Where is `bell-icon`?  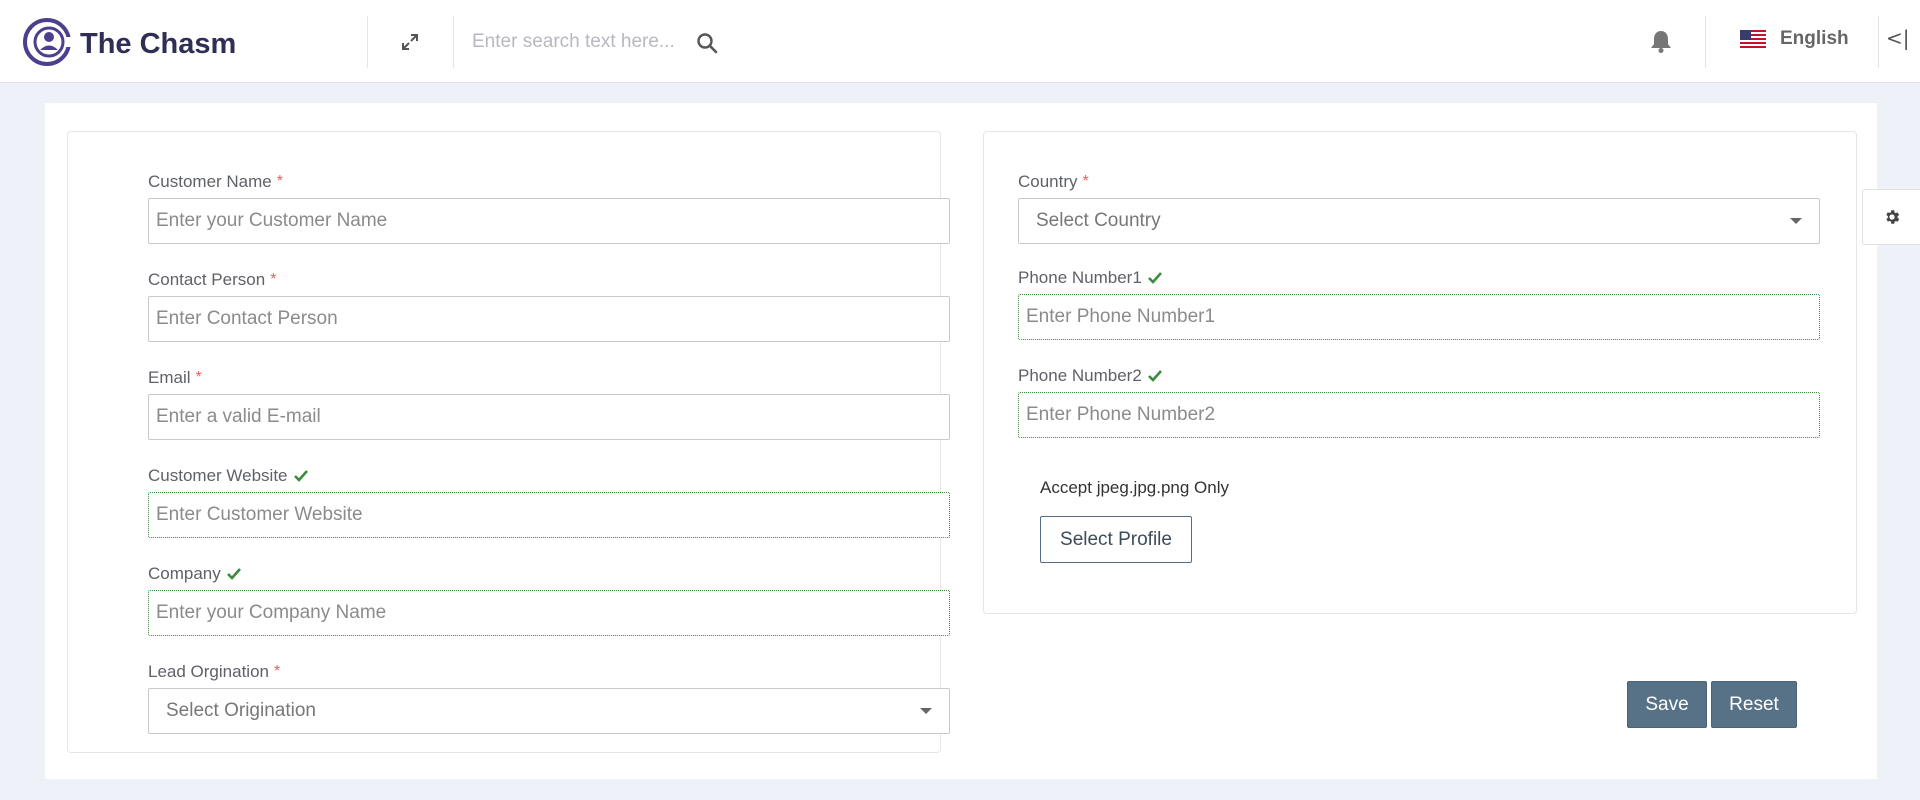
bell-icon is located at coordinates (1661, 41).